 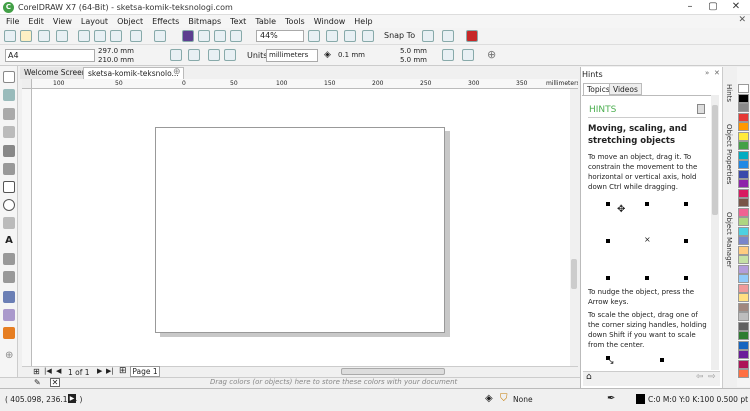 What do you see at coordinates (204, 36) in the screenshot?
I see `import-icon` at bounding box center [204, 36].